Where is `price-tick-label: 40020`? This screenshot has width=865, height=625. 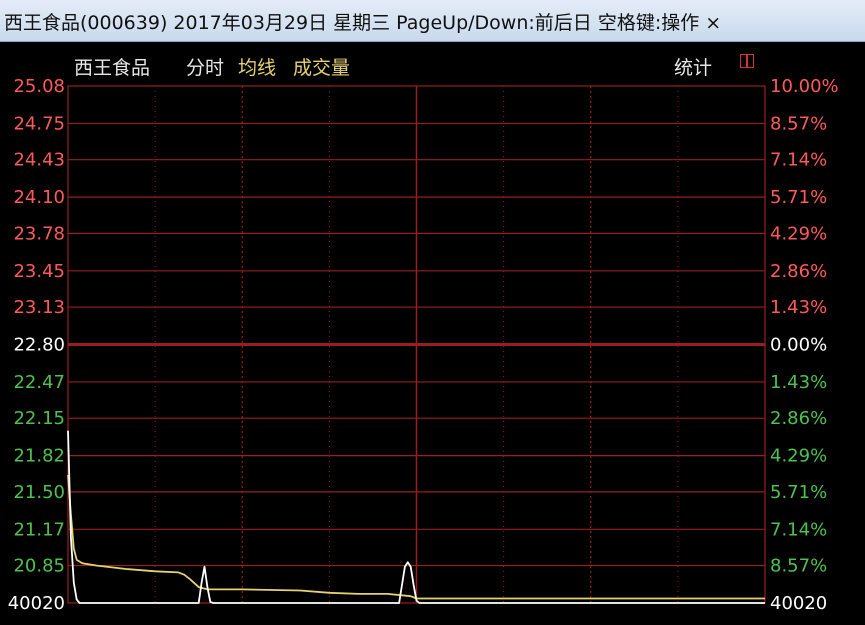 price-tick-label: 40020 is located at coordinates (36, 603).